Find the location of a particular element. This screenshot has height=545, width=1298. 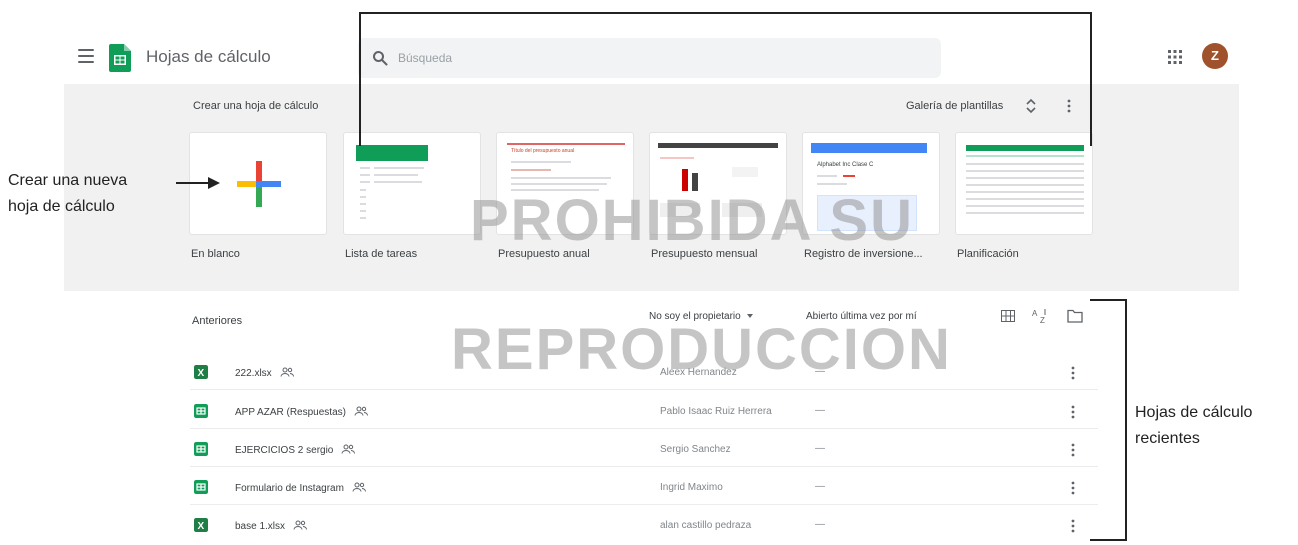

template-label-blank: En blanco is located at coordinates (215, 254).